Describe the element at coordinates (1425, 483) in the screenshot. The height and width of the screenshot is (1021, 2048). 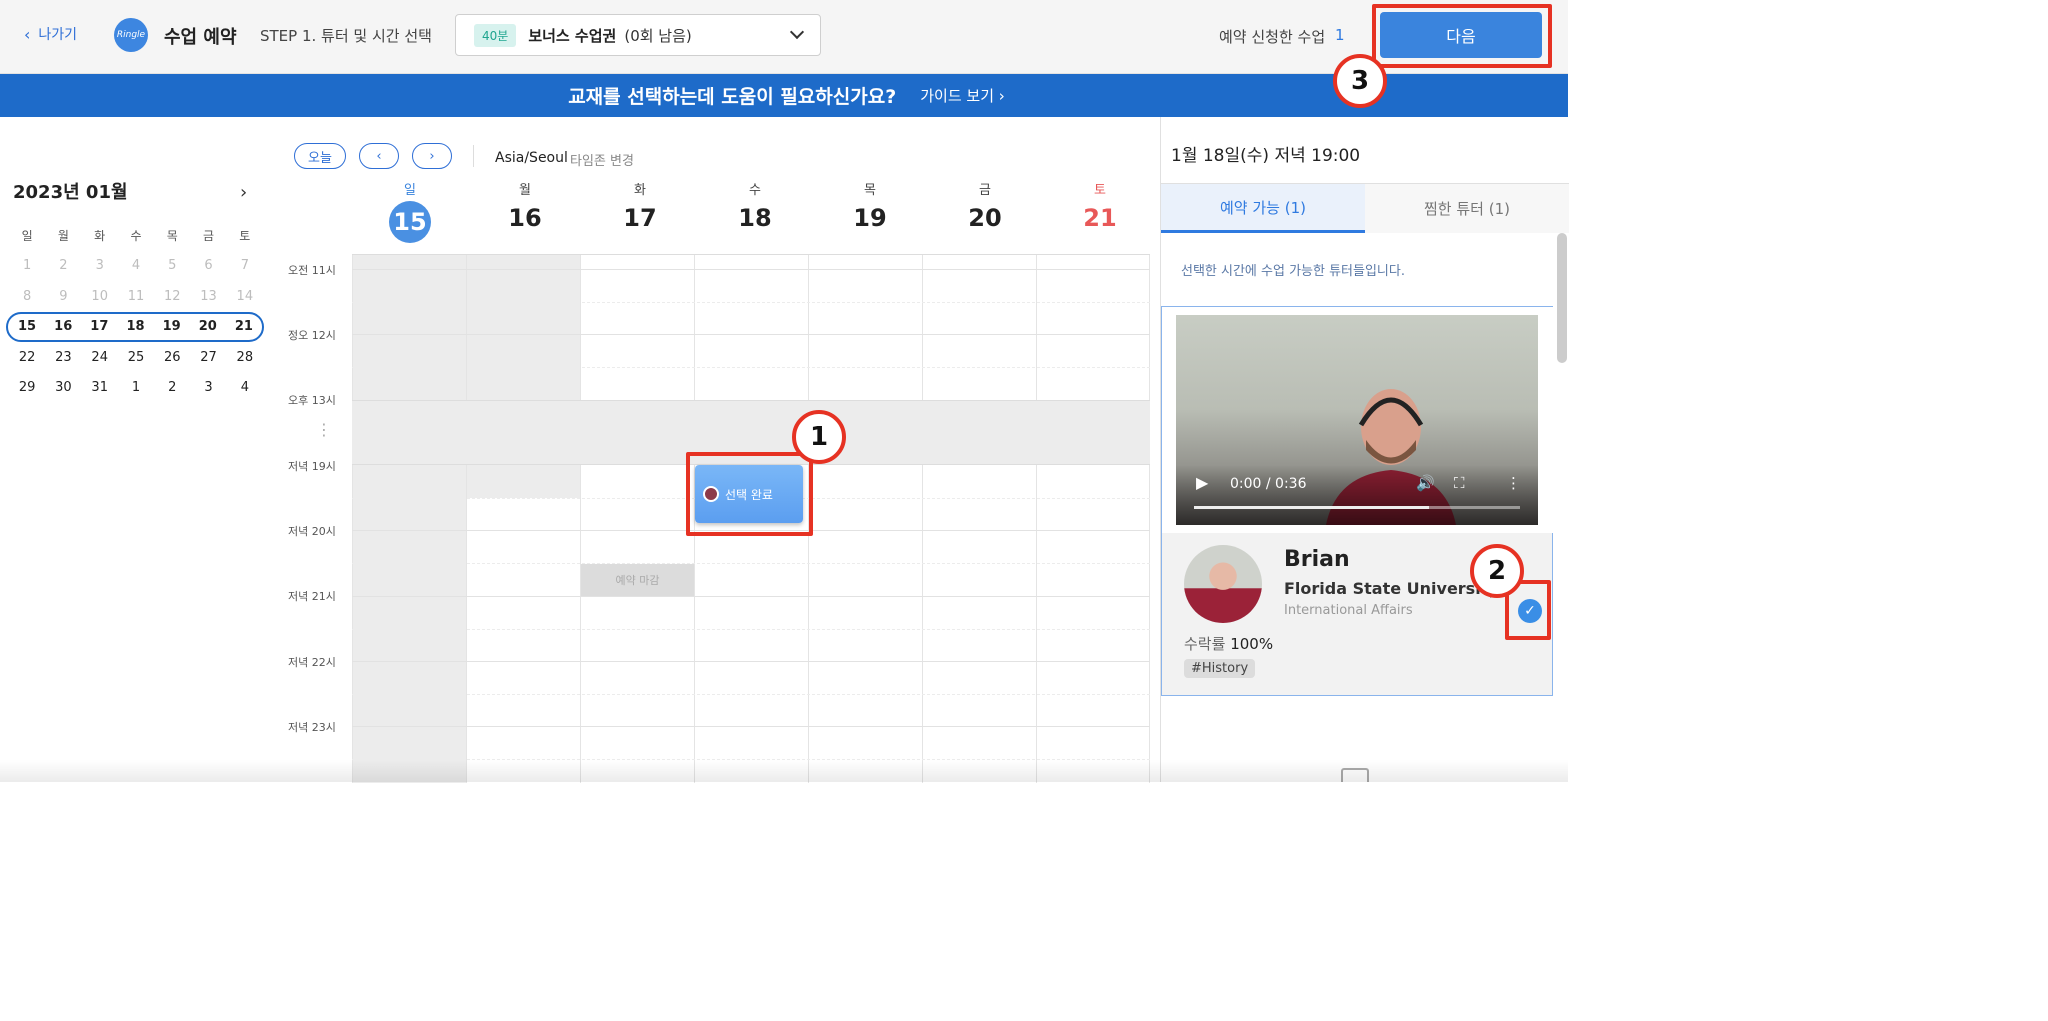
I see `volume-icon: 🔊` at that location.